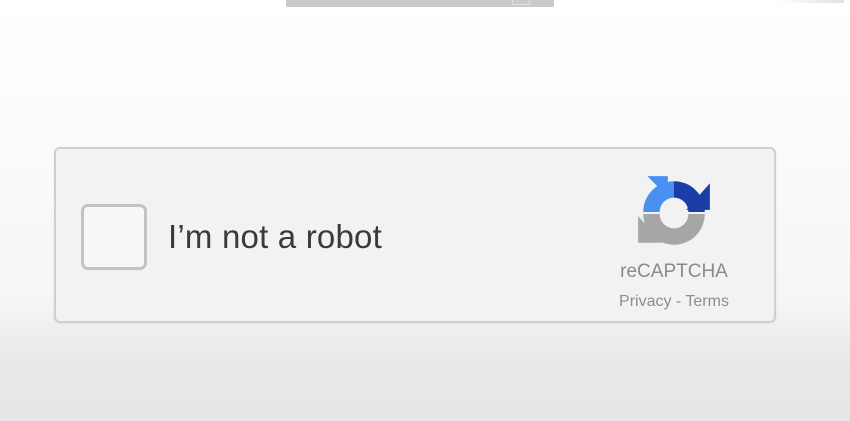  Describe the element at coordinates (810, 1) in the screenshot. I see `corner-mark` at that location.